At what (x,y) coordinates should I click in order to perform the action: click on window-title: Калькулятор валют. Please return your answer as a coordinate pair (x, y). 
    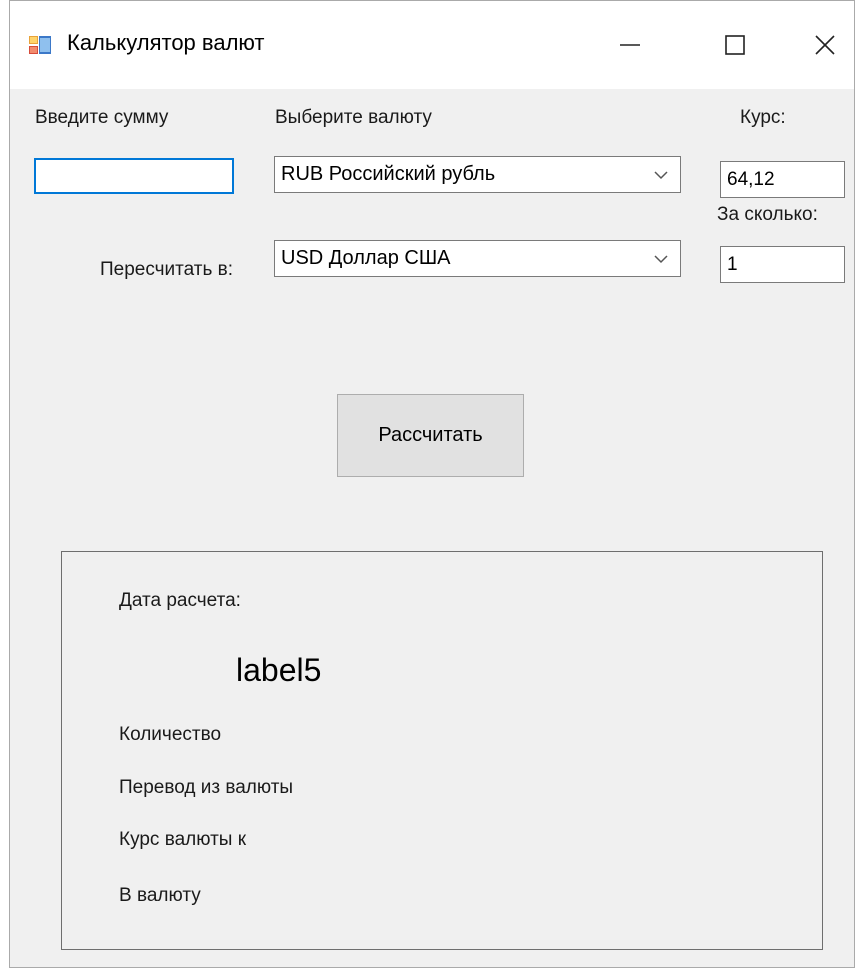
    Looking at the image, I should click on (166, 42).